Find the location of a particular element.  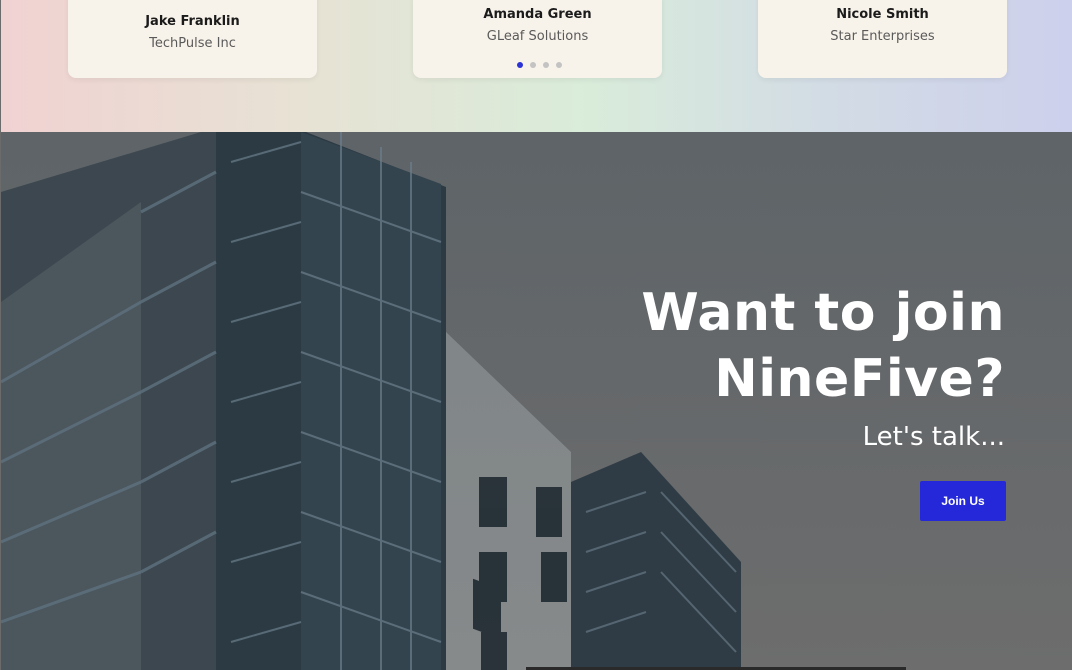

testimonial-card: Nicole Smith Star Enterprises is located at coordinates (882, 39).